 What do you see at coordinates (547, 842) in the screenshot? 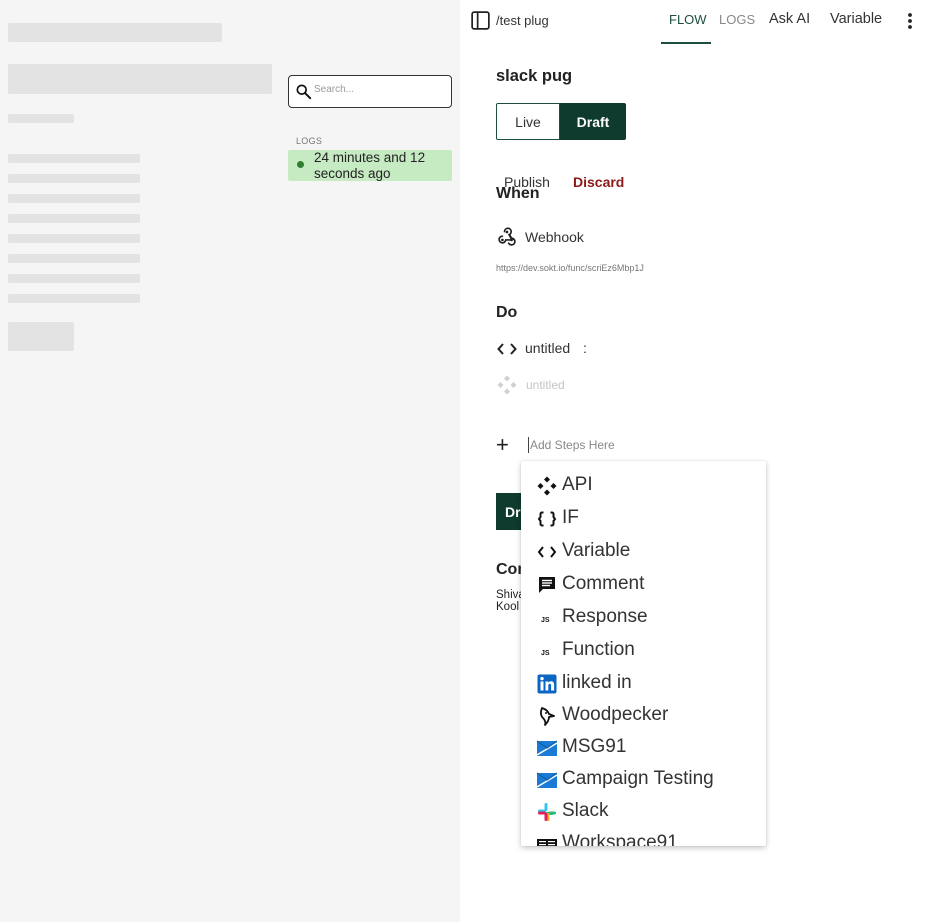
I see `workspace91-icon` at bounding box center [547, 842].